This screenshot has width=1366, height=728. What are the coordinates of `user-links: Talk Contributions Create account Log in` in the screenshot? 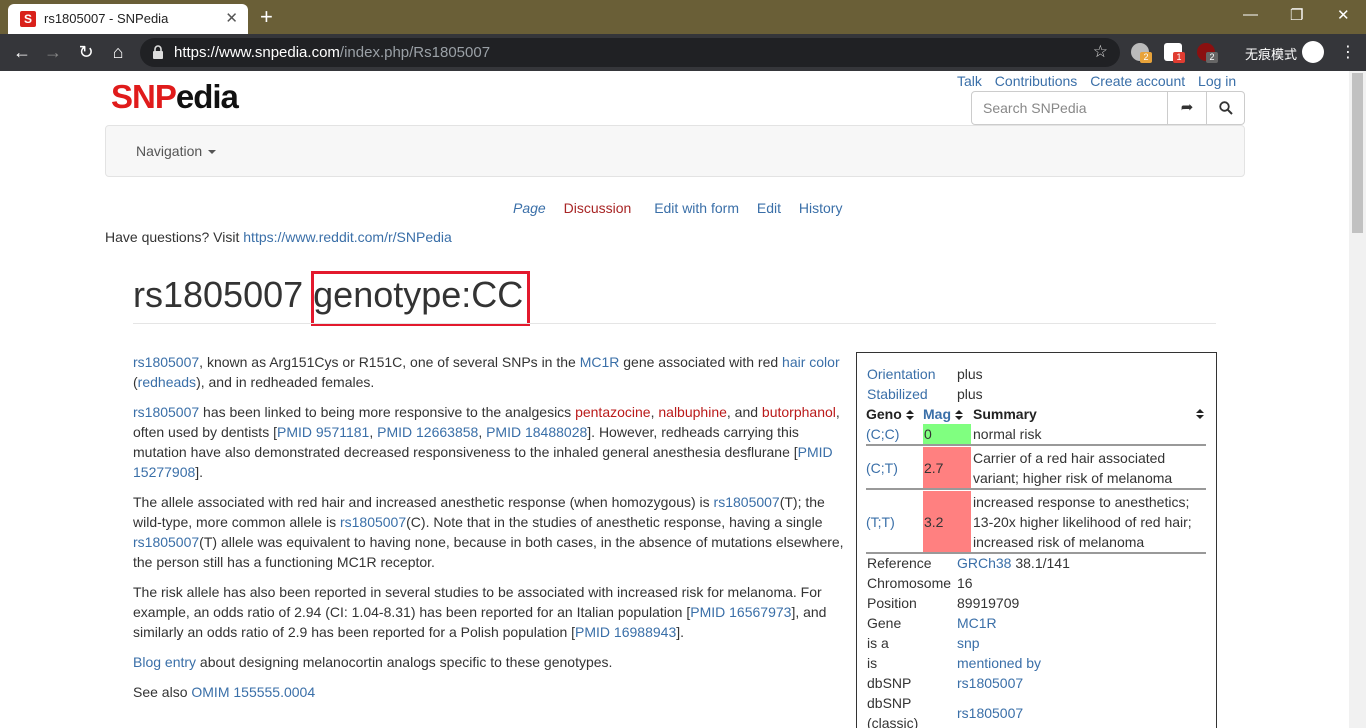 It's located at (1101, 81).